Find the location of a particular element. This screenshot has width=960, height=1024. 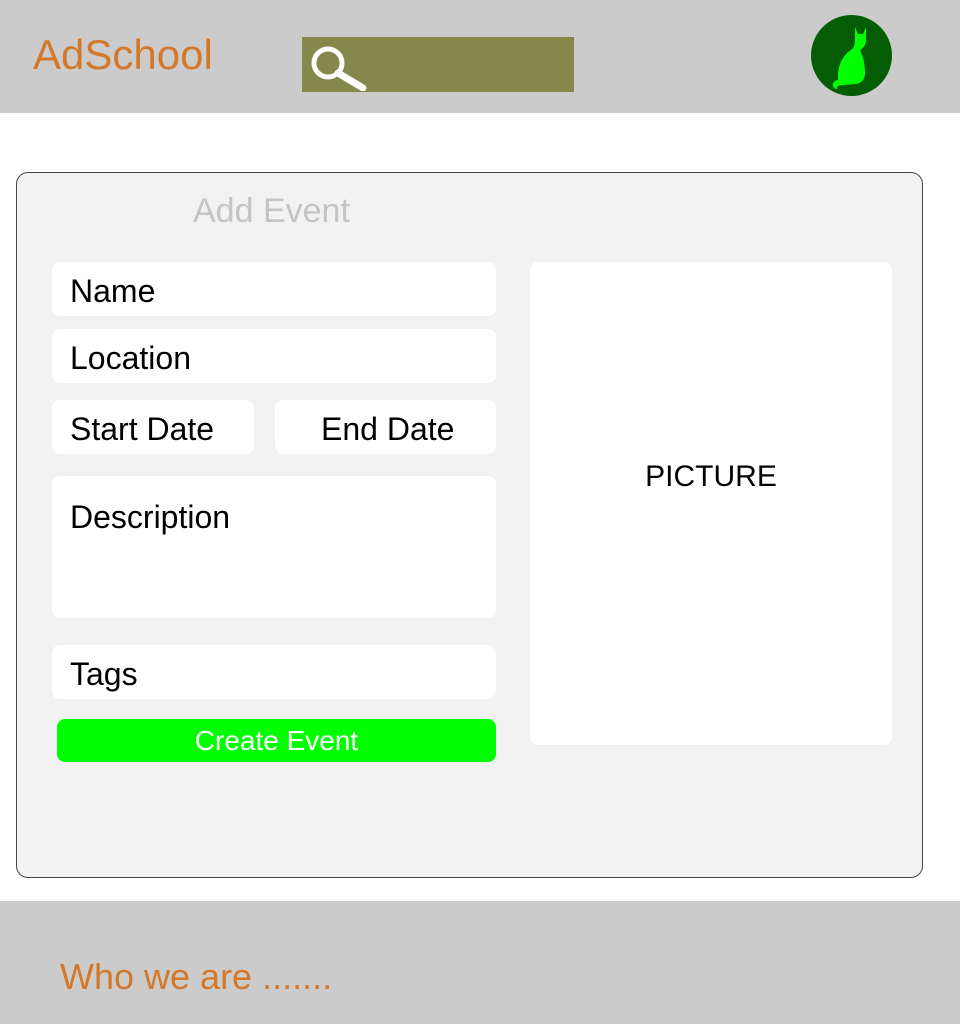

form-title: Add Event is located at coordinates (271, 211).